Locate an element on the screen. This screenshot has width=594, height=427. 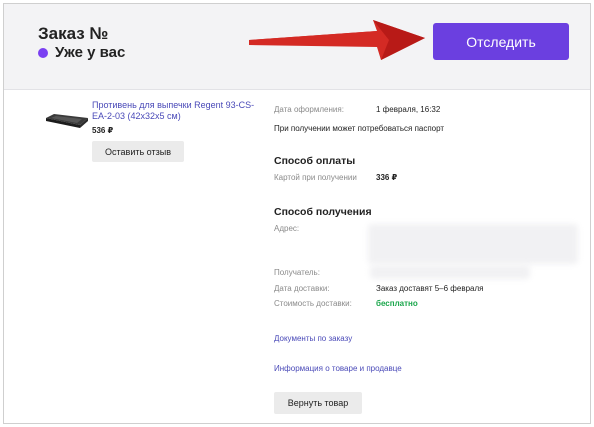
red-arrow-icon is located at coordinates (337, 40).